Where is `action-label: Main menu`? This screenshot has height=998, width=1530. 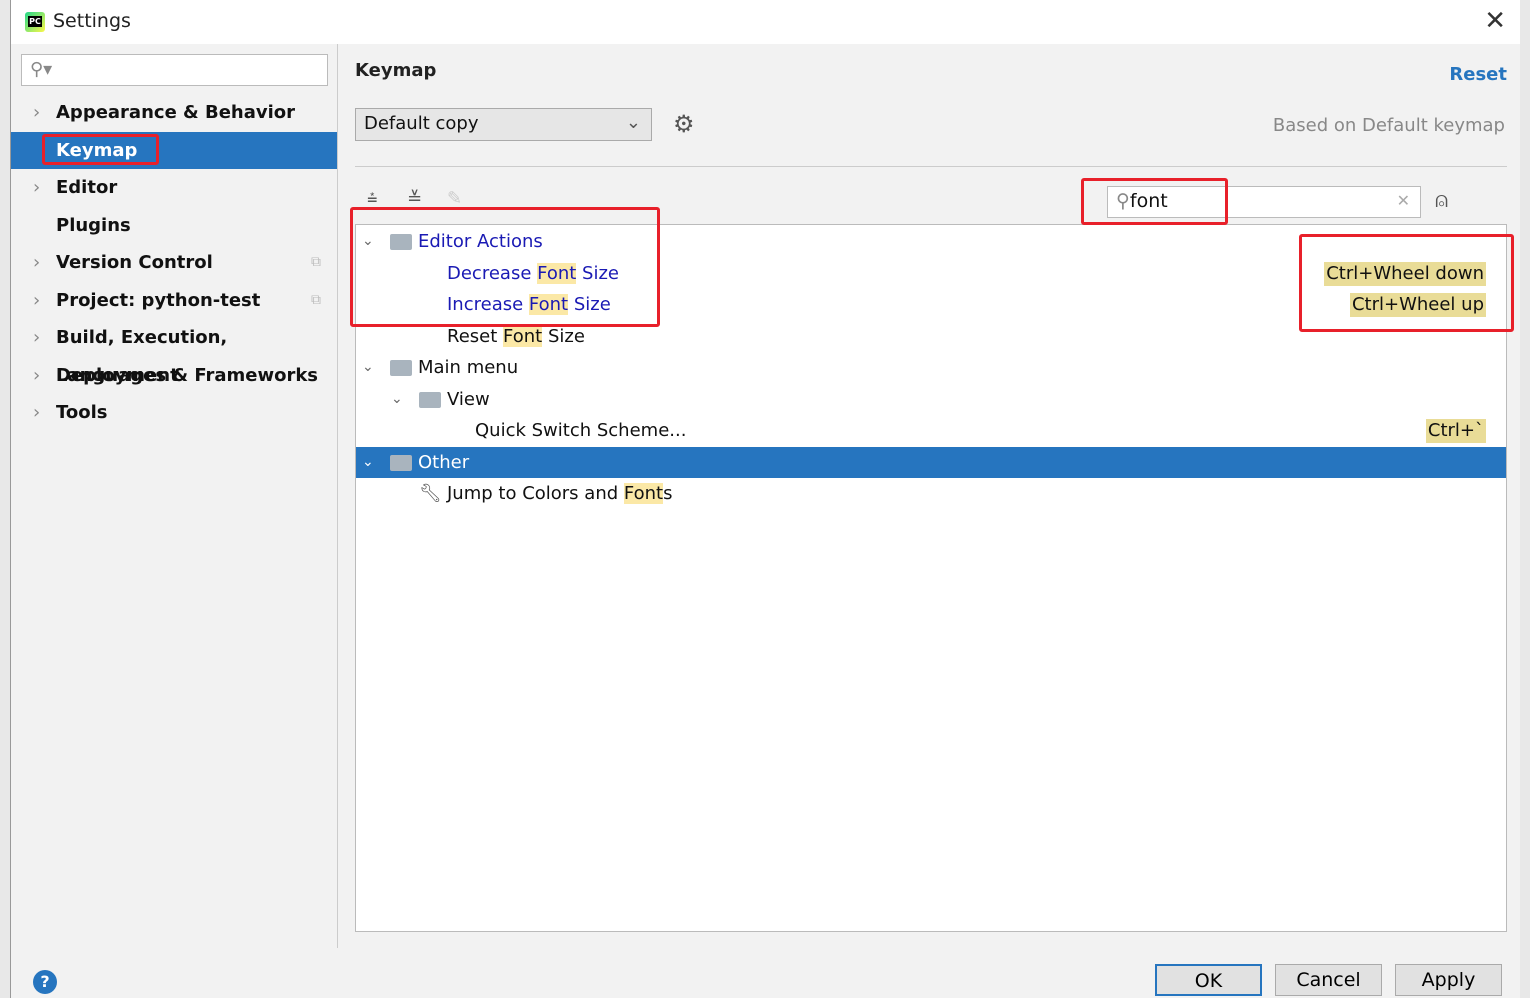
action-label: Main menu is located at coordinates (468, 368).